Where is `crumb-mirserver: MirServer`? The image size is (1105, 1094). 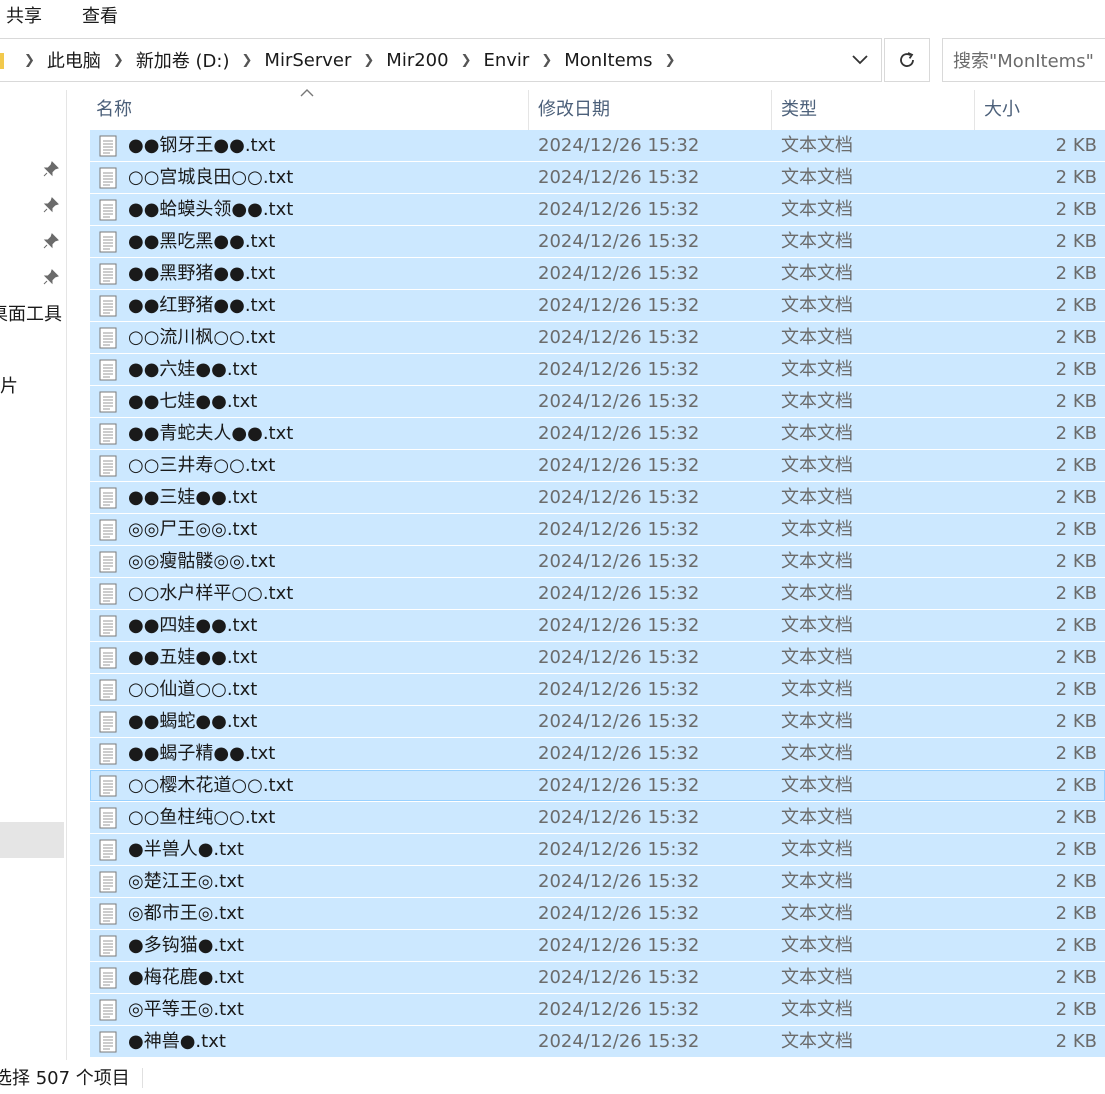
crumb-mirserver: MirServer is located at coordinates (307, 60).